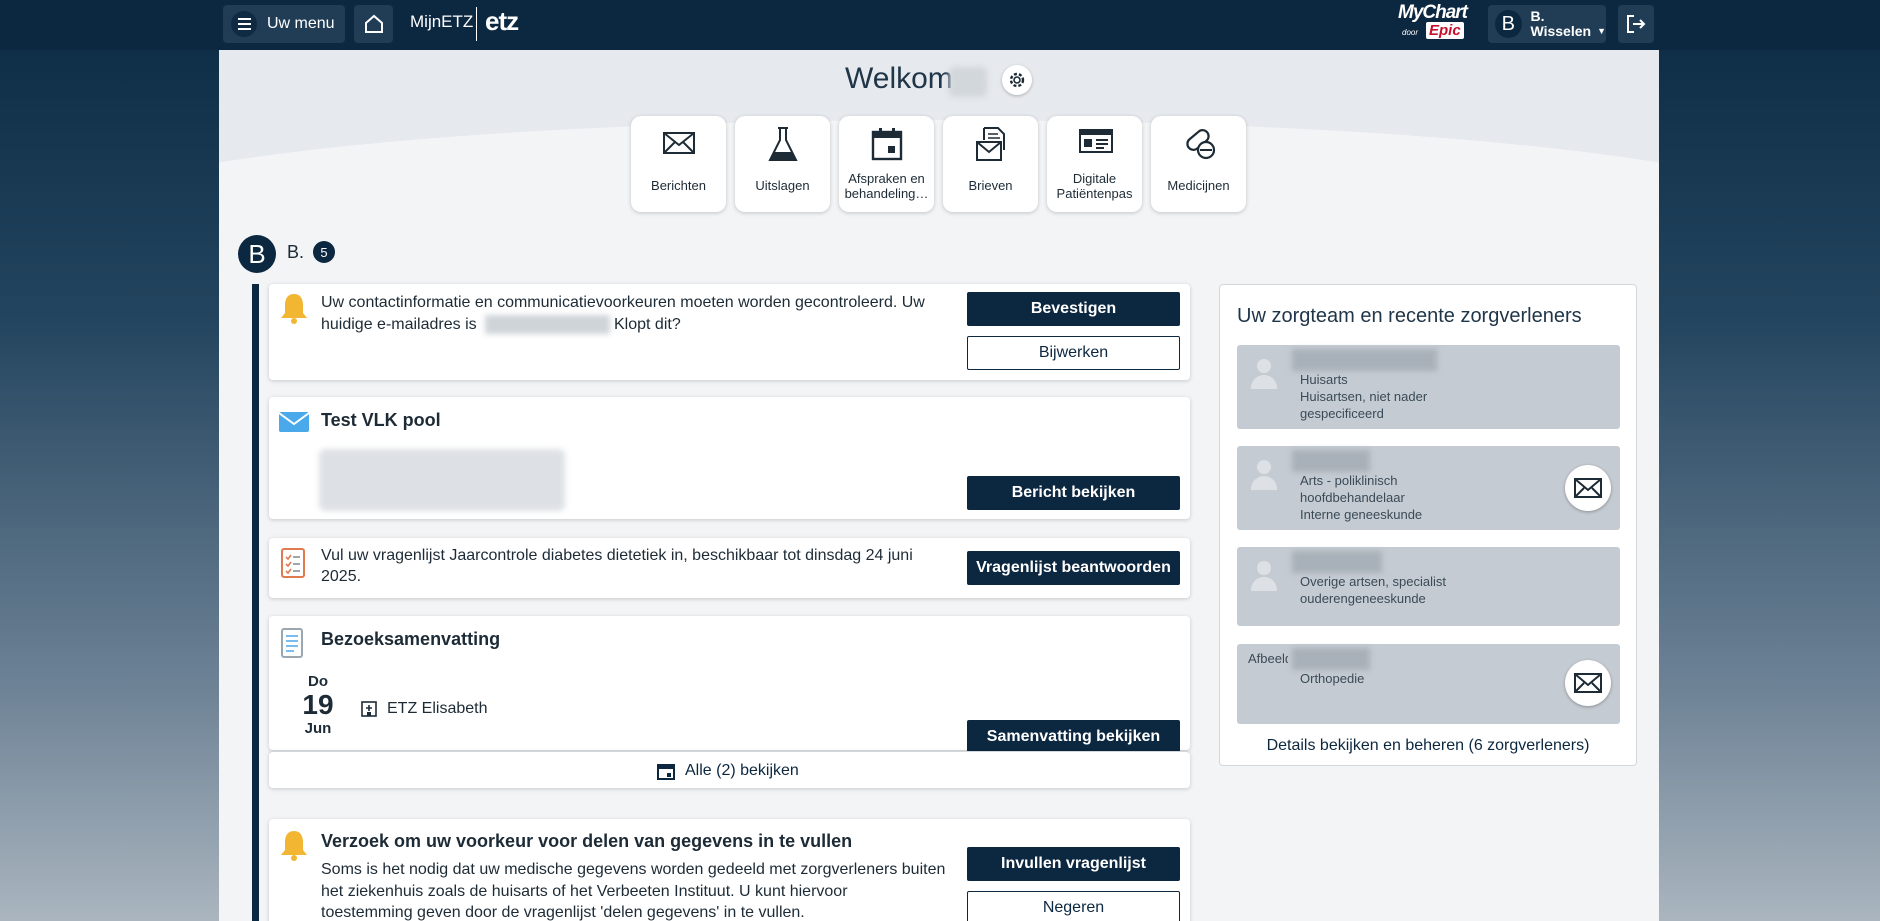 This screenshot has height=921, width=1880. What do you see at coordinates (1508, 24) in the screenshot?
I see `user-avatar: B` at bounding box center [1508, 24].